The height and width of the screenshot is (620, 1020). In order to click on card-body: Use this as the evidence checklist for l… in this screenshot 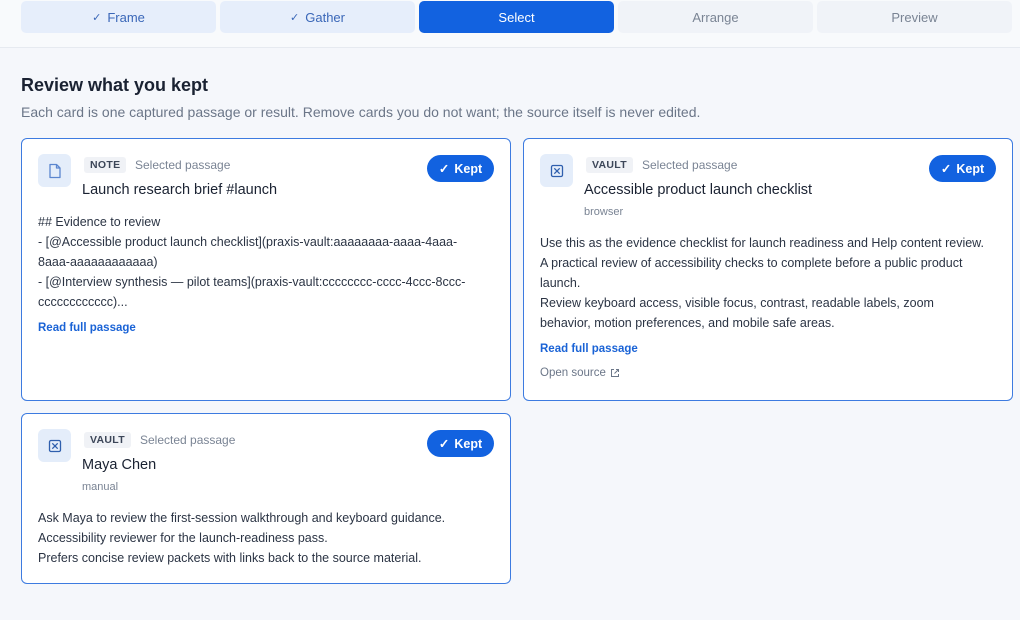, I will do `click(762, 283)`.